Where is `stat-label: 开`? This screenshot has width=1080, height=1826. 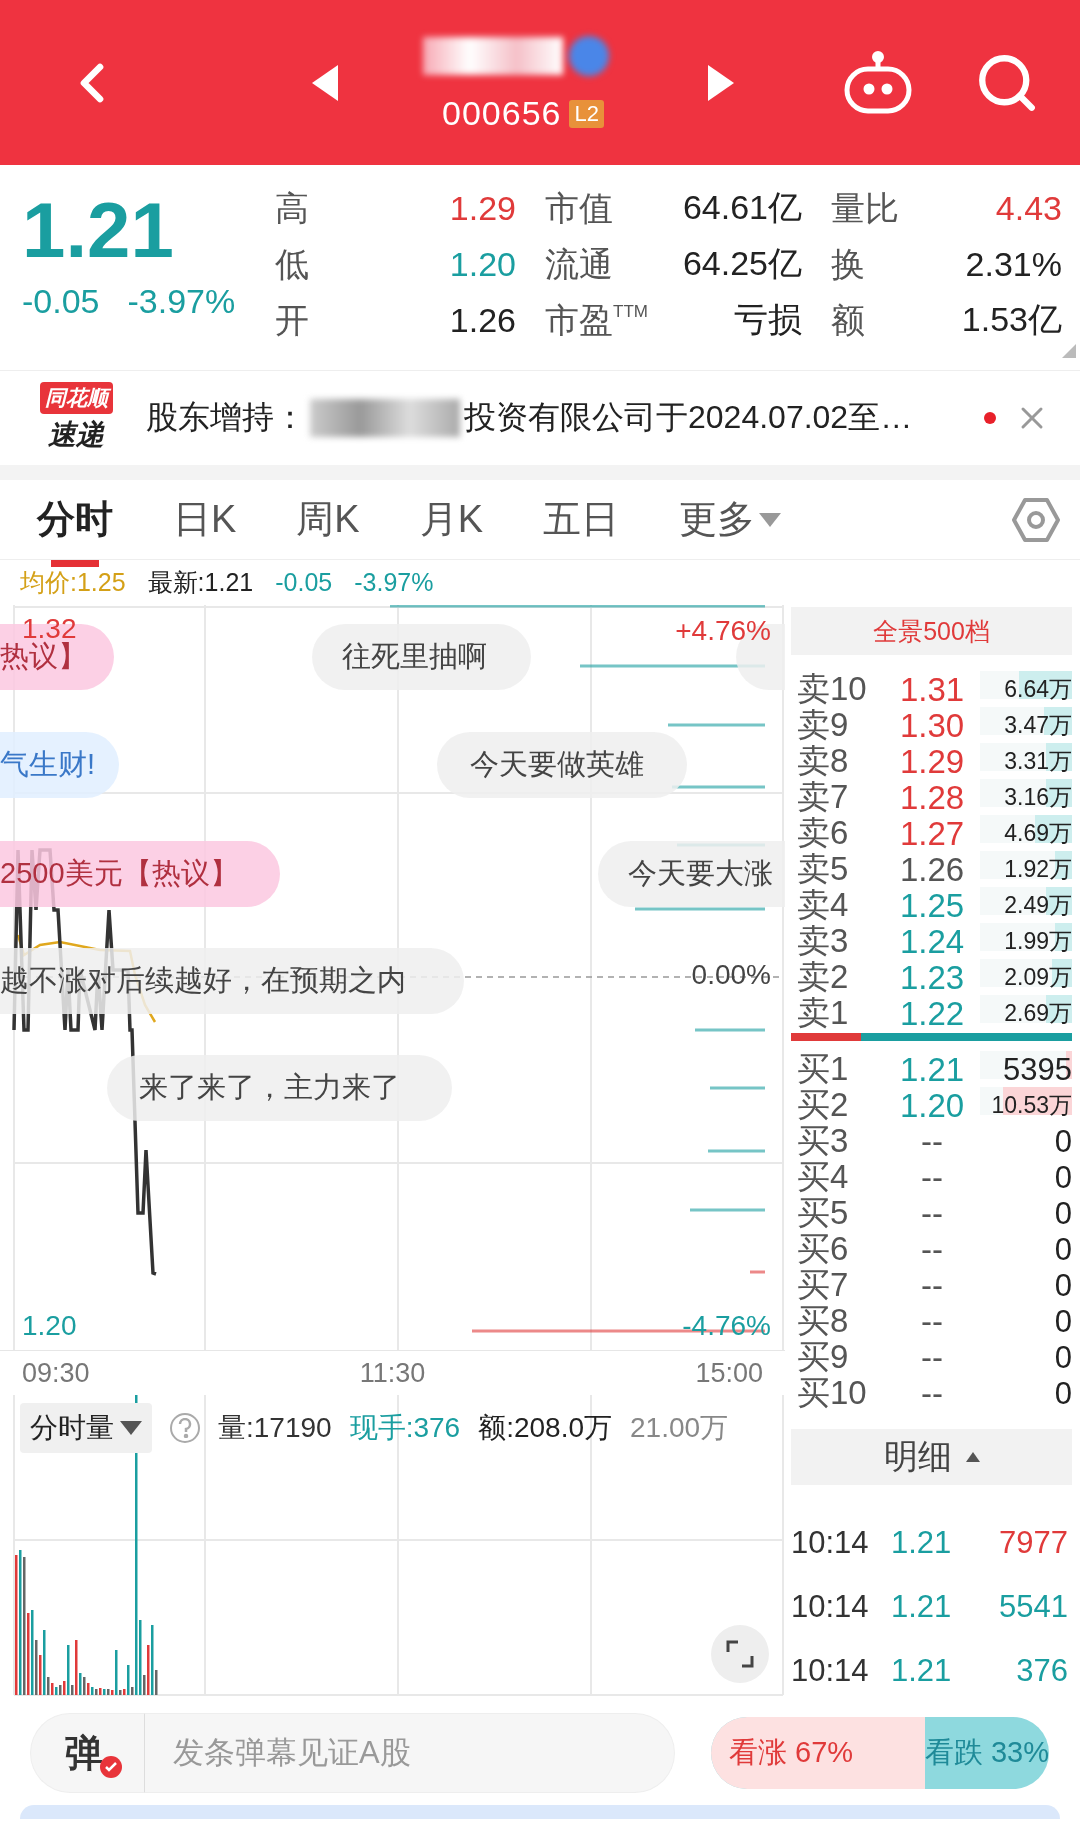 stat-label: 开 is located at coordinates (292, 320).